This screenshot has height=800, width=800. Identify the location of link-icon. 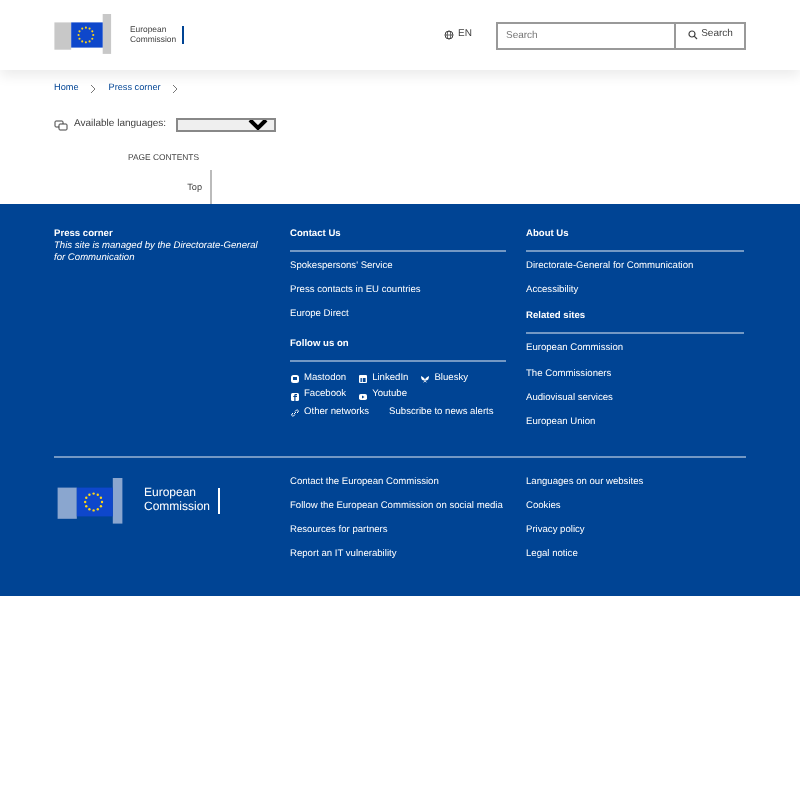
(295, 413).